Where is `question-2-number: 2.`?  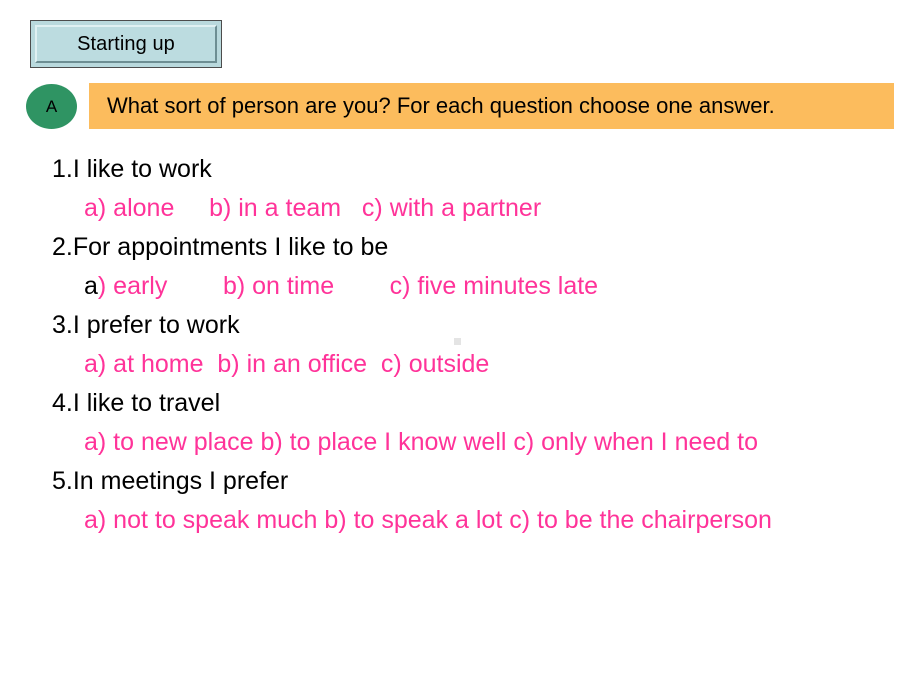
question-2-number: 2. is located at coordinates (62, 247).